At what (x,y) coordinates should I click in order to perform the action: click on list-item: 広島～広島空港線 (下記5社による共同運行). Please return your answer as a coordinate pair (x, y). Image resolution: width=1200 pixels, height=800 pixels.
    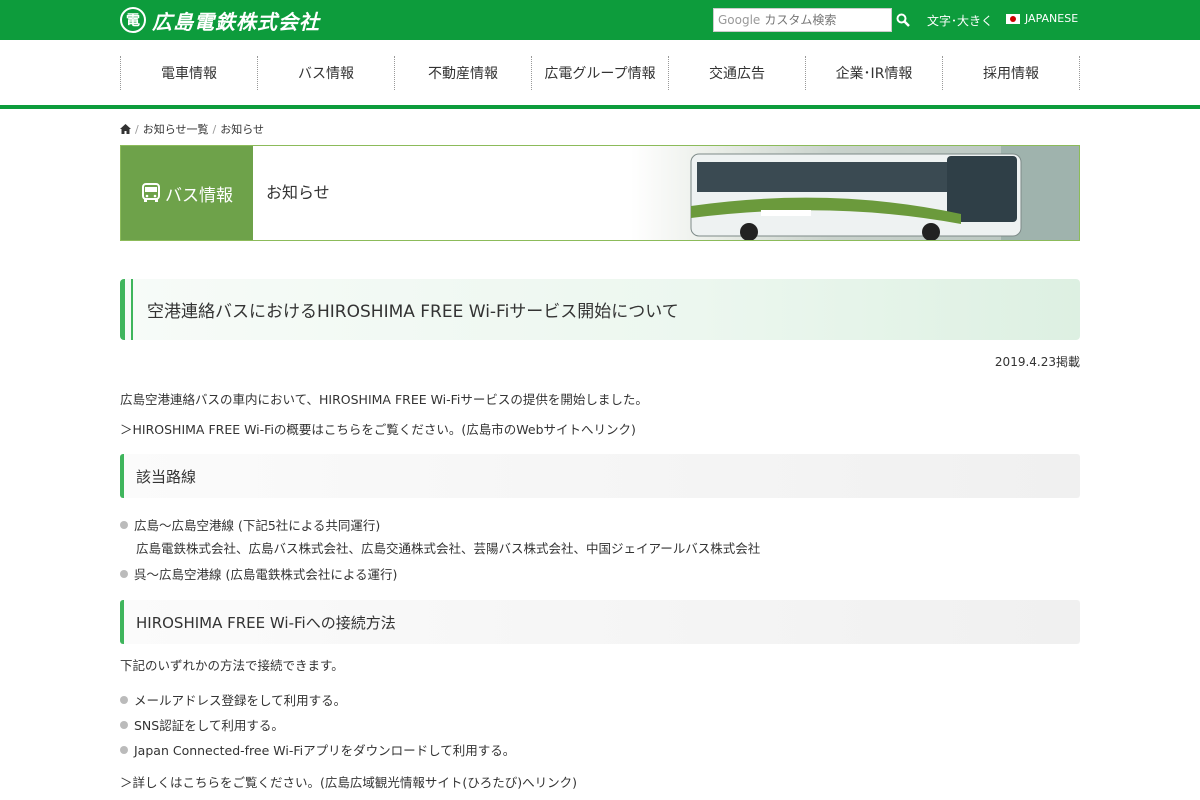
    Looking at the image, I should click on (250, 524).